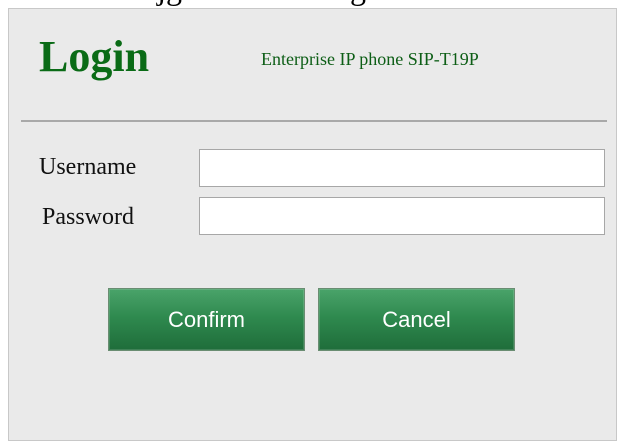 Image resolution: width=622 pixels, height=443 pixels. I want to click on header-divider, so click(314, 121).